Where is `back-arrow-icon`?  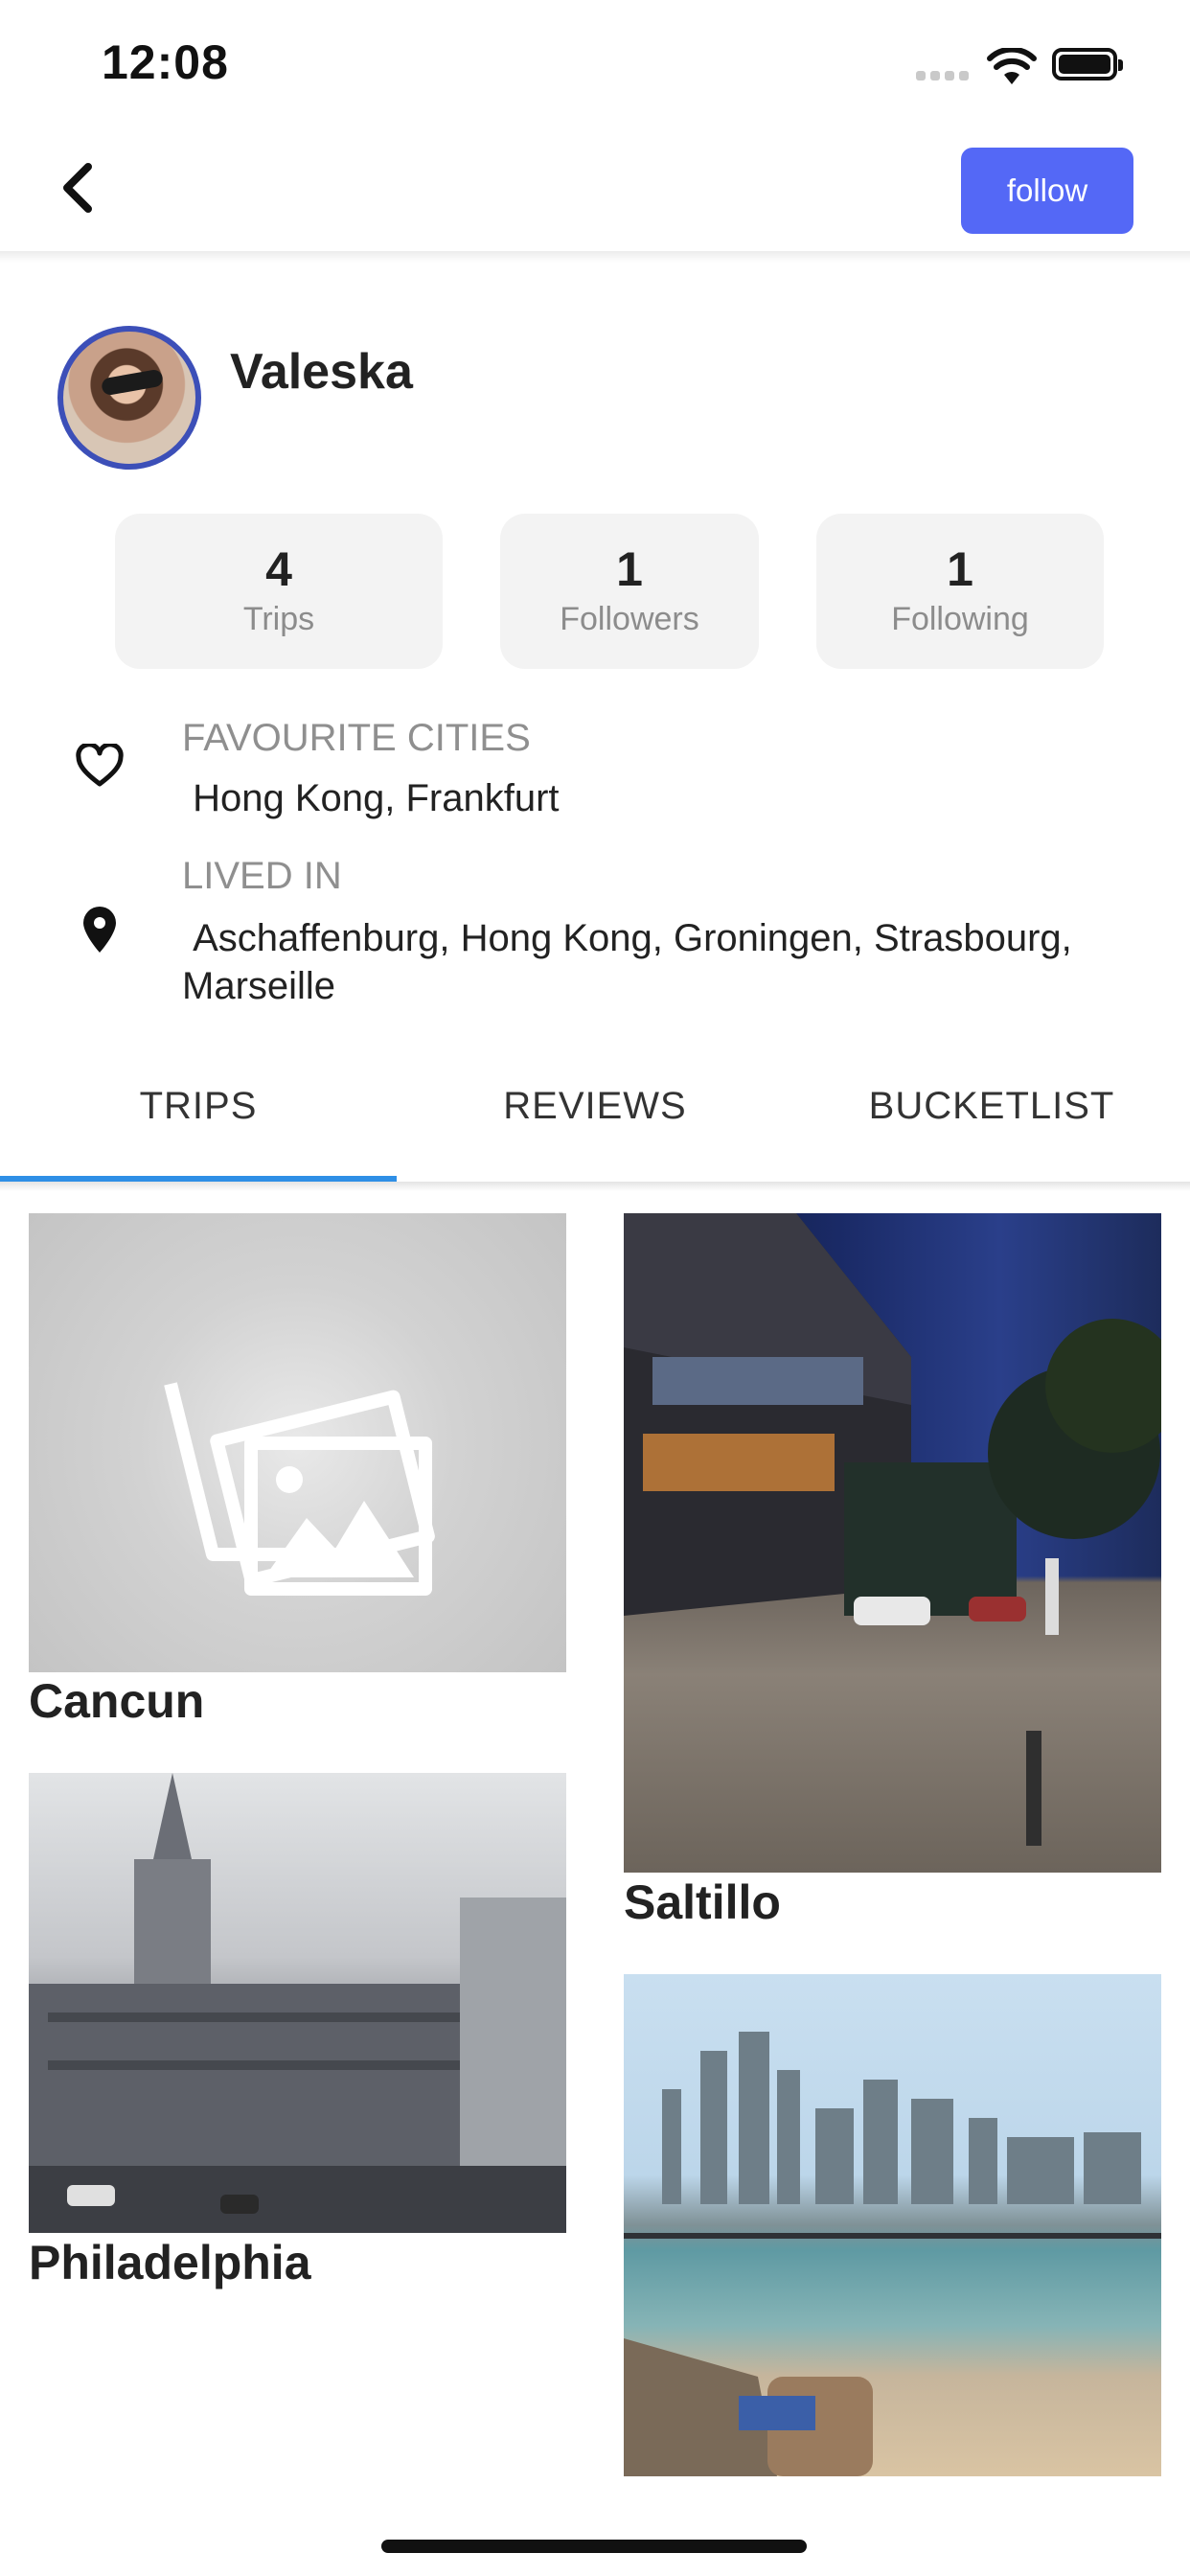
back-arrow-icon is located at coordinates (78, 187).